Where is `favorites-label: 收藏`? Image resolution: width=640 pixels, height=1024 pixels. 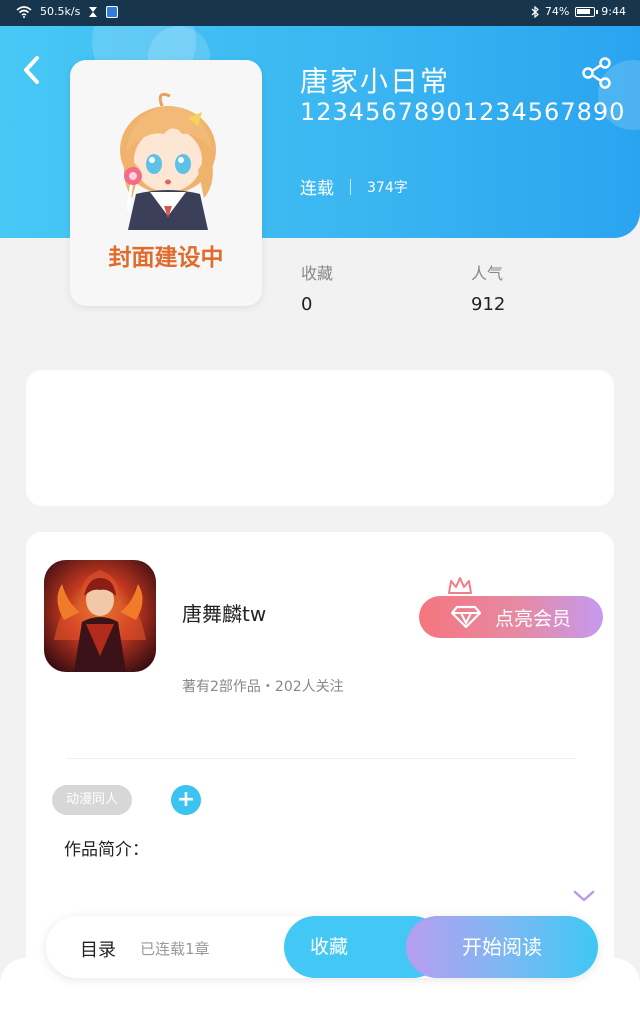
favorites-label: 收藏 is located at coordinates (317, 273).